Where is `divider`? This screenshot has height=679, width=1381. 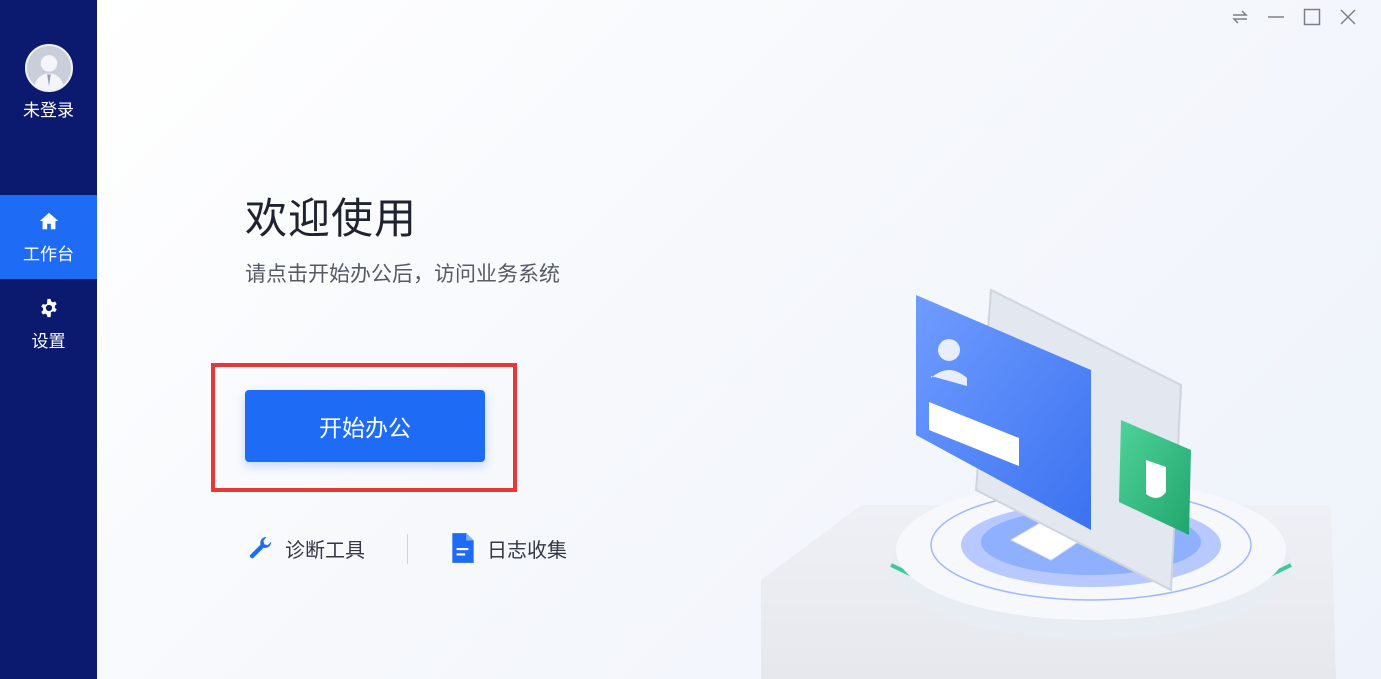
divider is located at coordinates (407, 549).